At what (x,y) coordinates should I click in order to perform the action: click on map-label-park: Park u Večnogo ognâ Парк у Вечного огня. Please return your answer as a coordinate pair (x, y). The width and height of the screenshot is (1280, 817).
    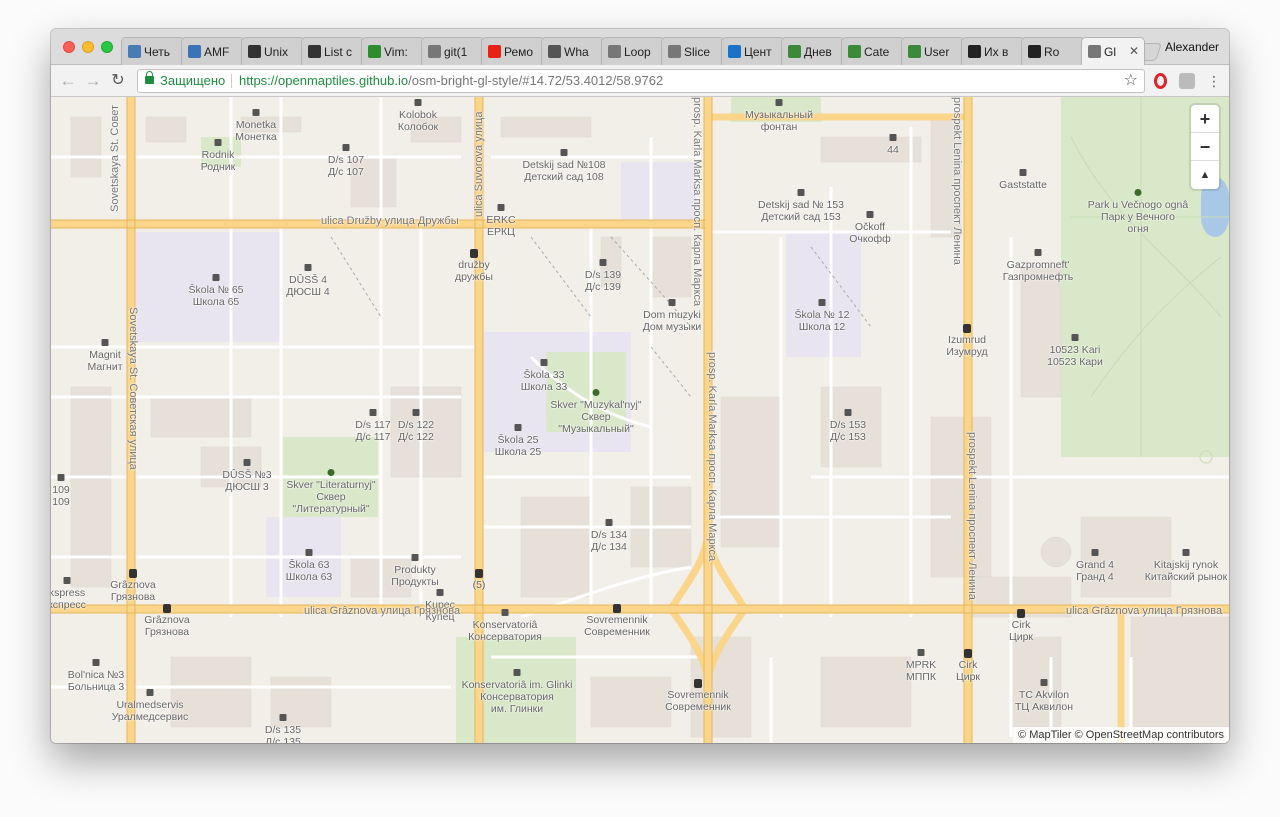
    Looking at the image, I should click on (1138, 217).